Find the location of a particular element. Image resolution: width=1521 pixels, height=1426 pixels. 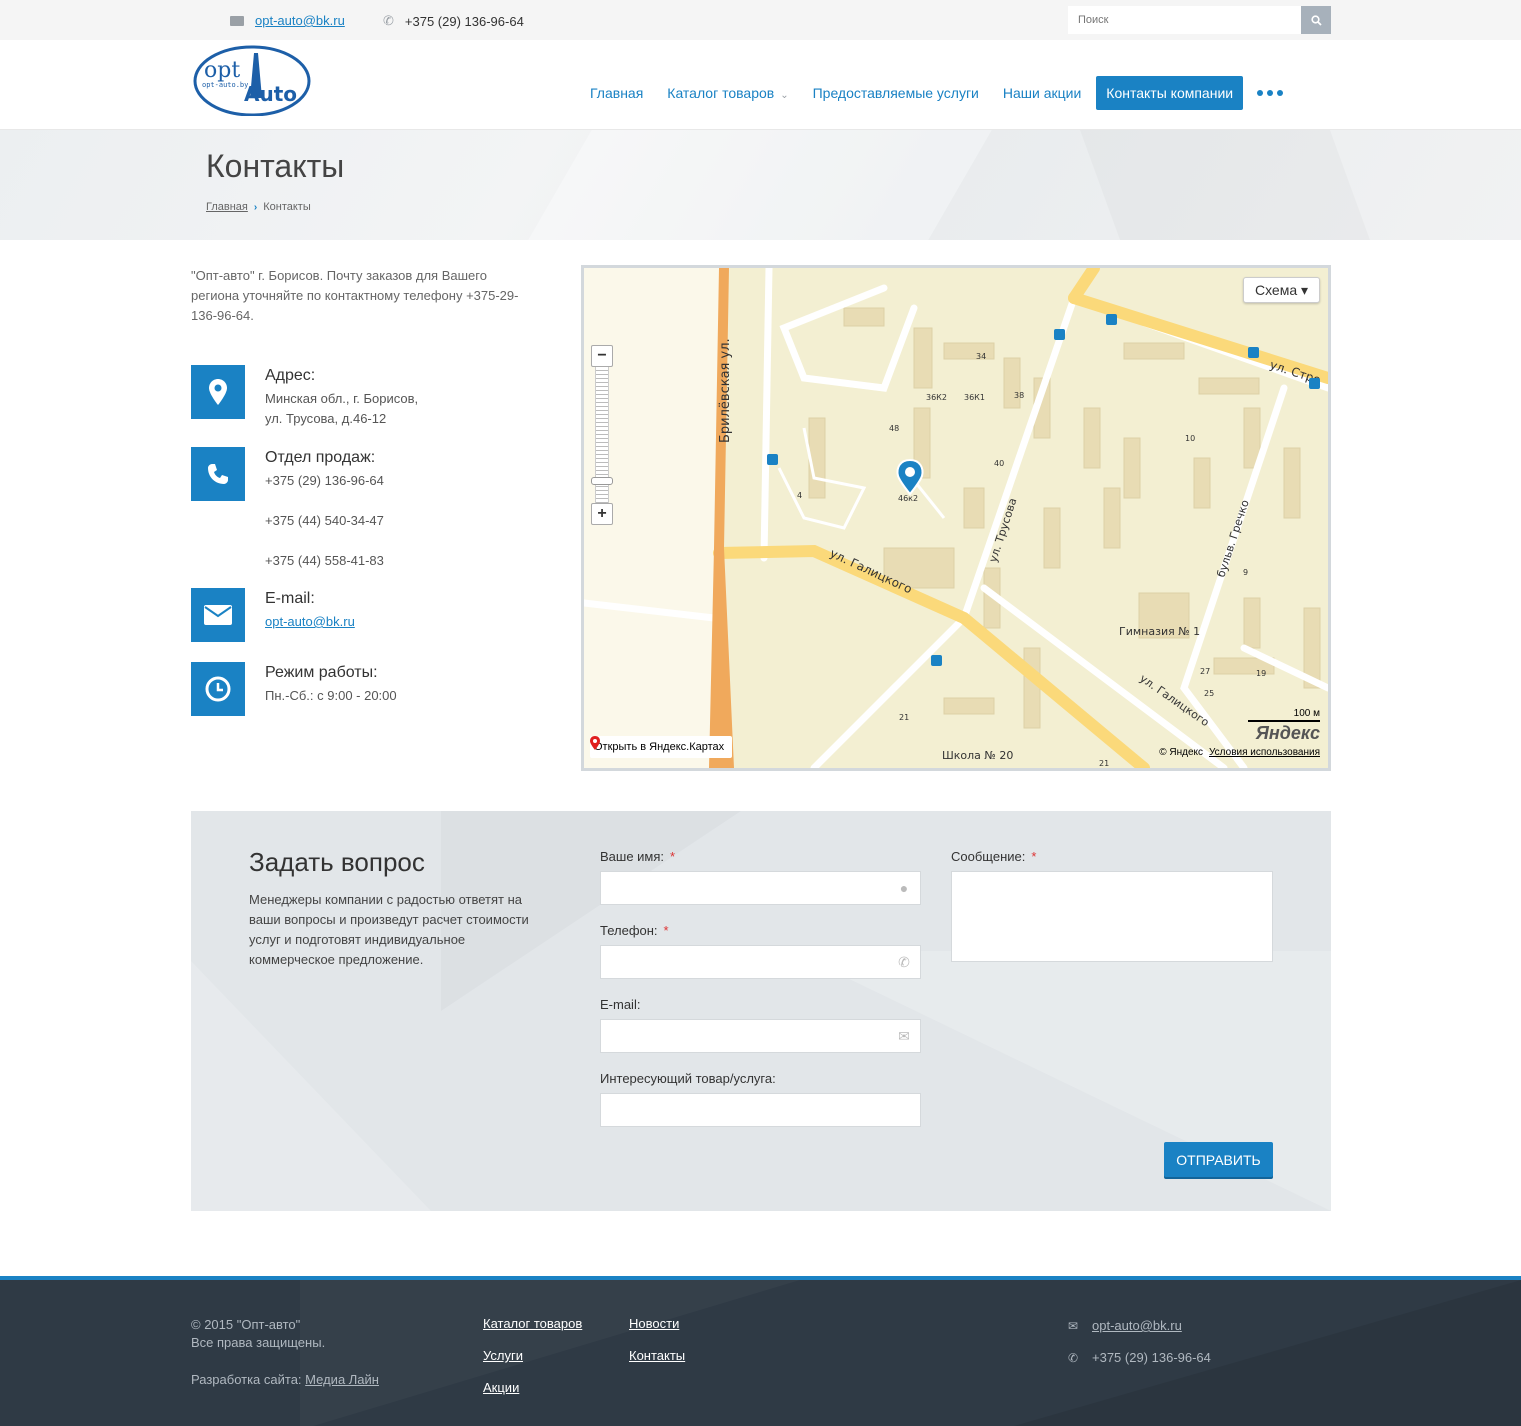

breadcrumb: Главная › Контакты is located at coordinates (258, 207).